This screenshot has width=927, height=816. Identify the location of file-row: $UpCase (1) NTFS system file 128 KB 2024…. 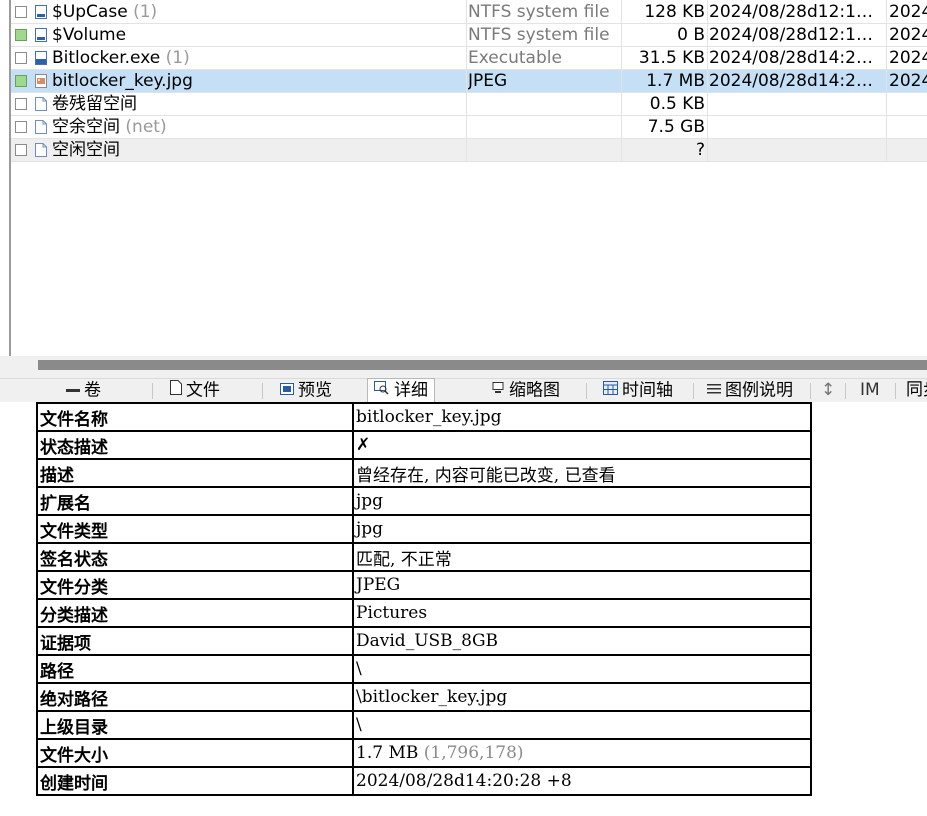
(469, 12).